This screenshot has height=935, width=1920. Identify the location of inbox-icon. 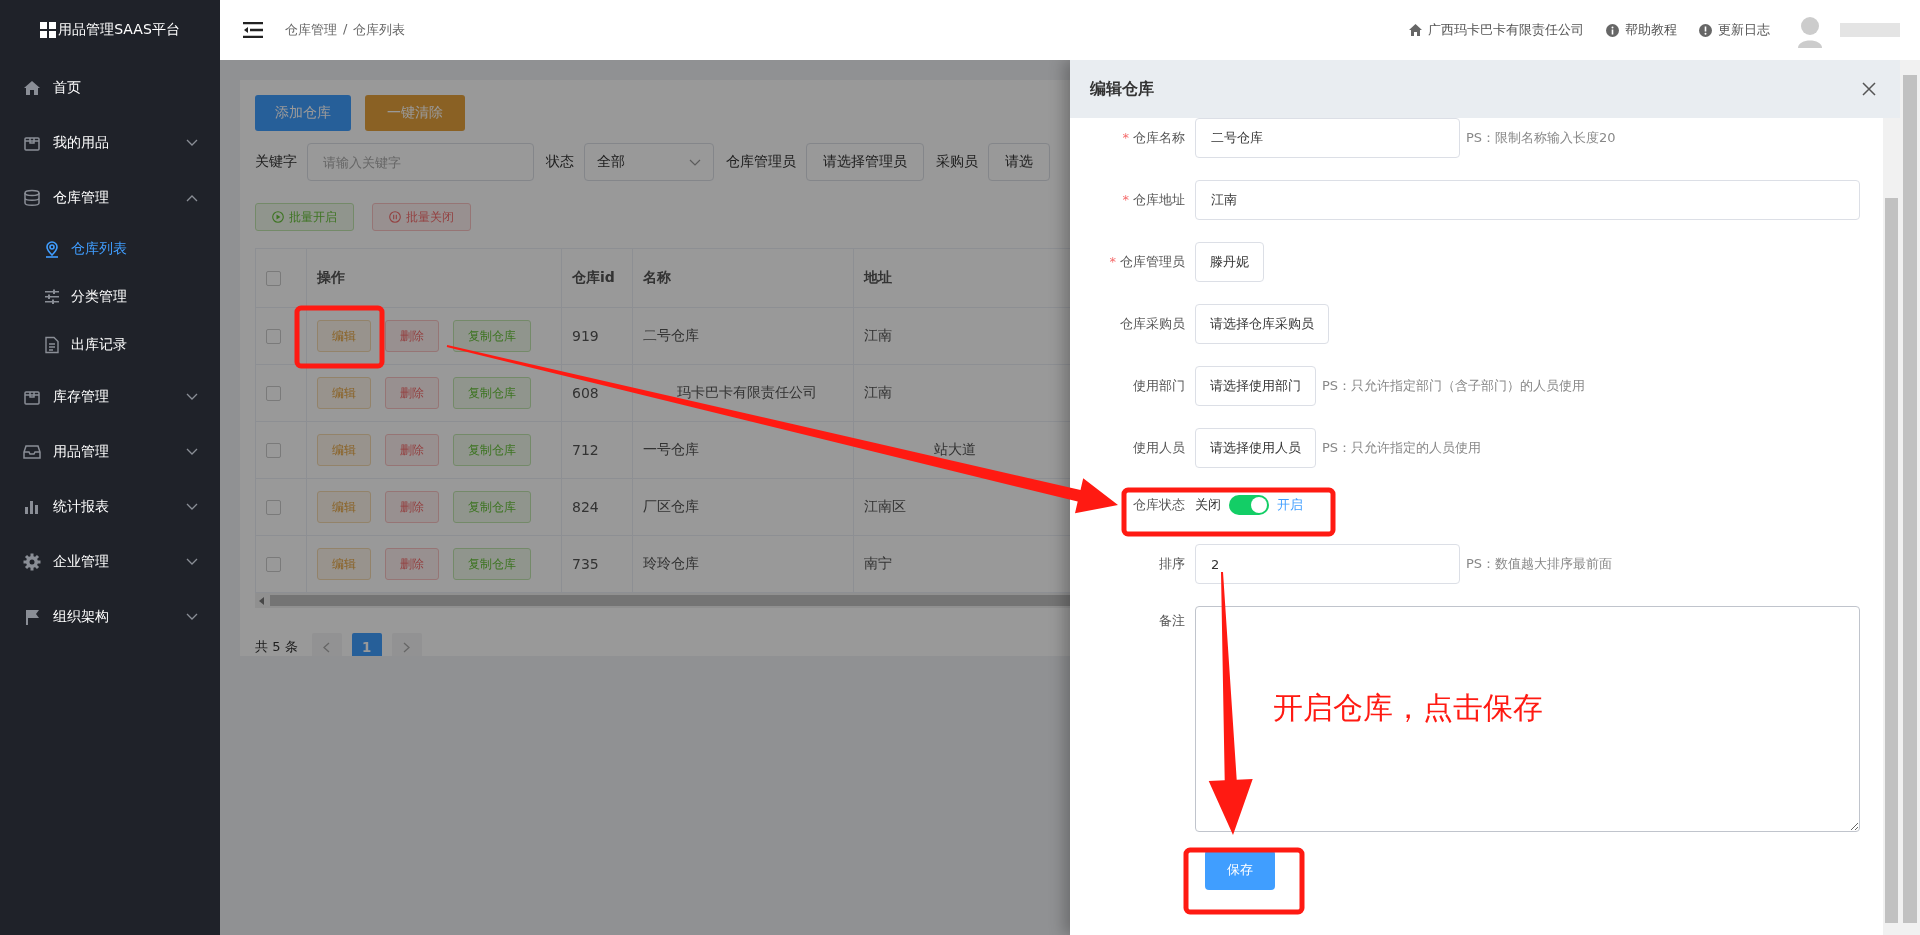
(32, 451).